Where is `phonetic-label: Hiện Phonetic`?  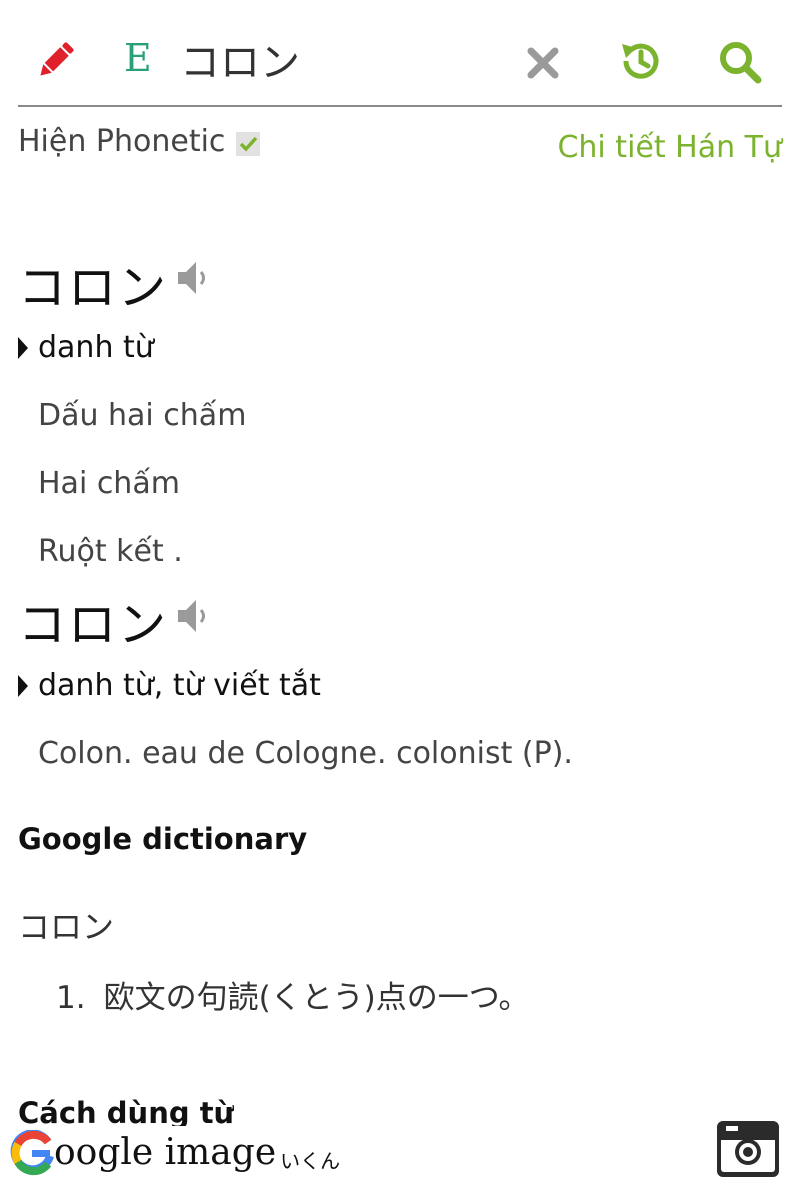
phonetic-label: Hiện Phonetic is located at coordinates (122, 141).